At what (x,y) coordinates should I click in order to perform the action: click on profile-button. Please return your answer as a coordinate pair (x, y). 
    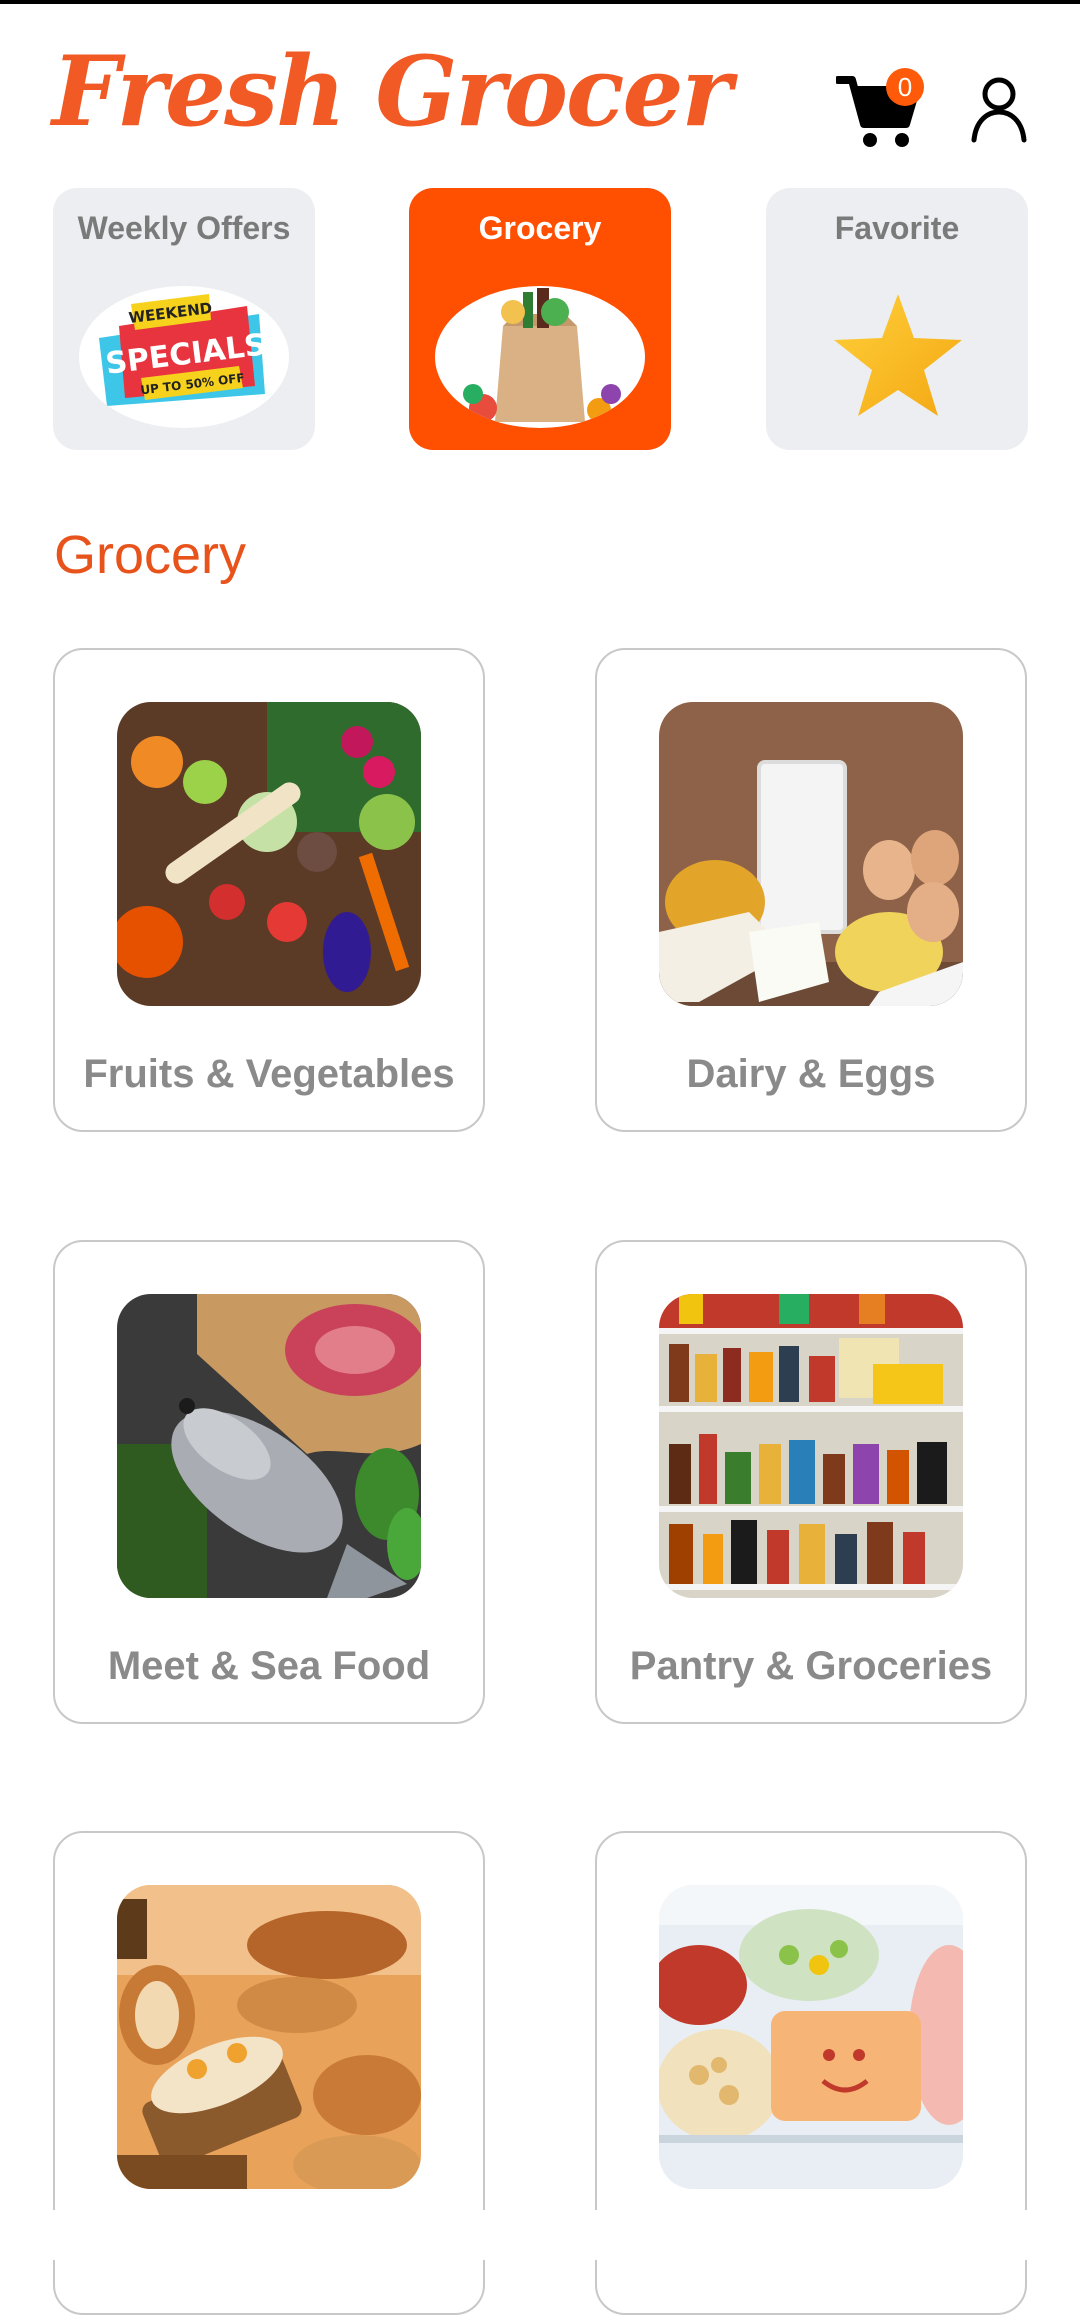
    Looking at the image, I should click on (999, 109).